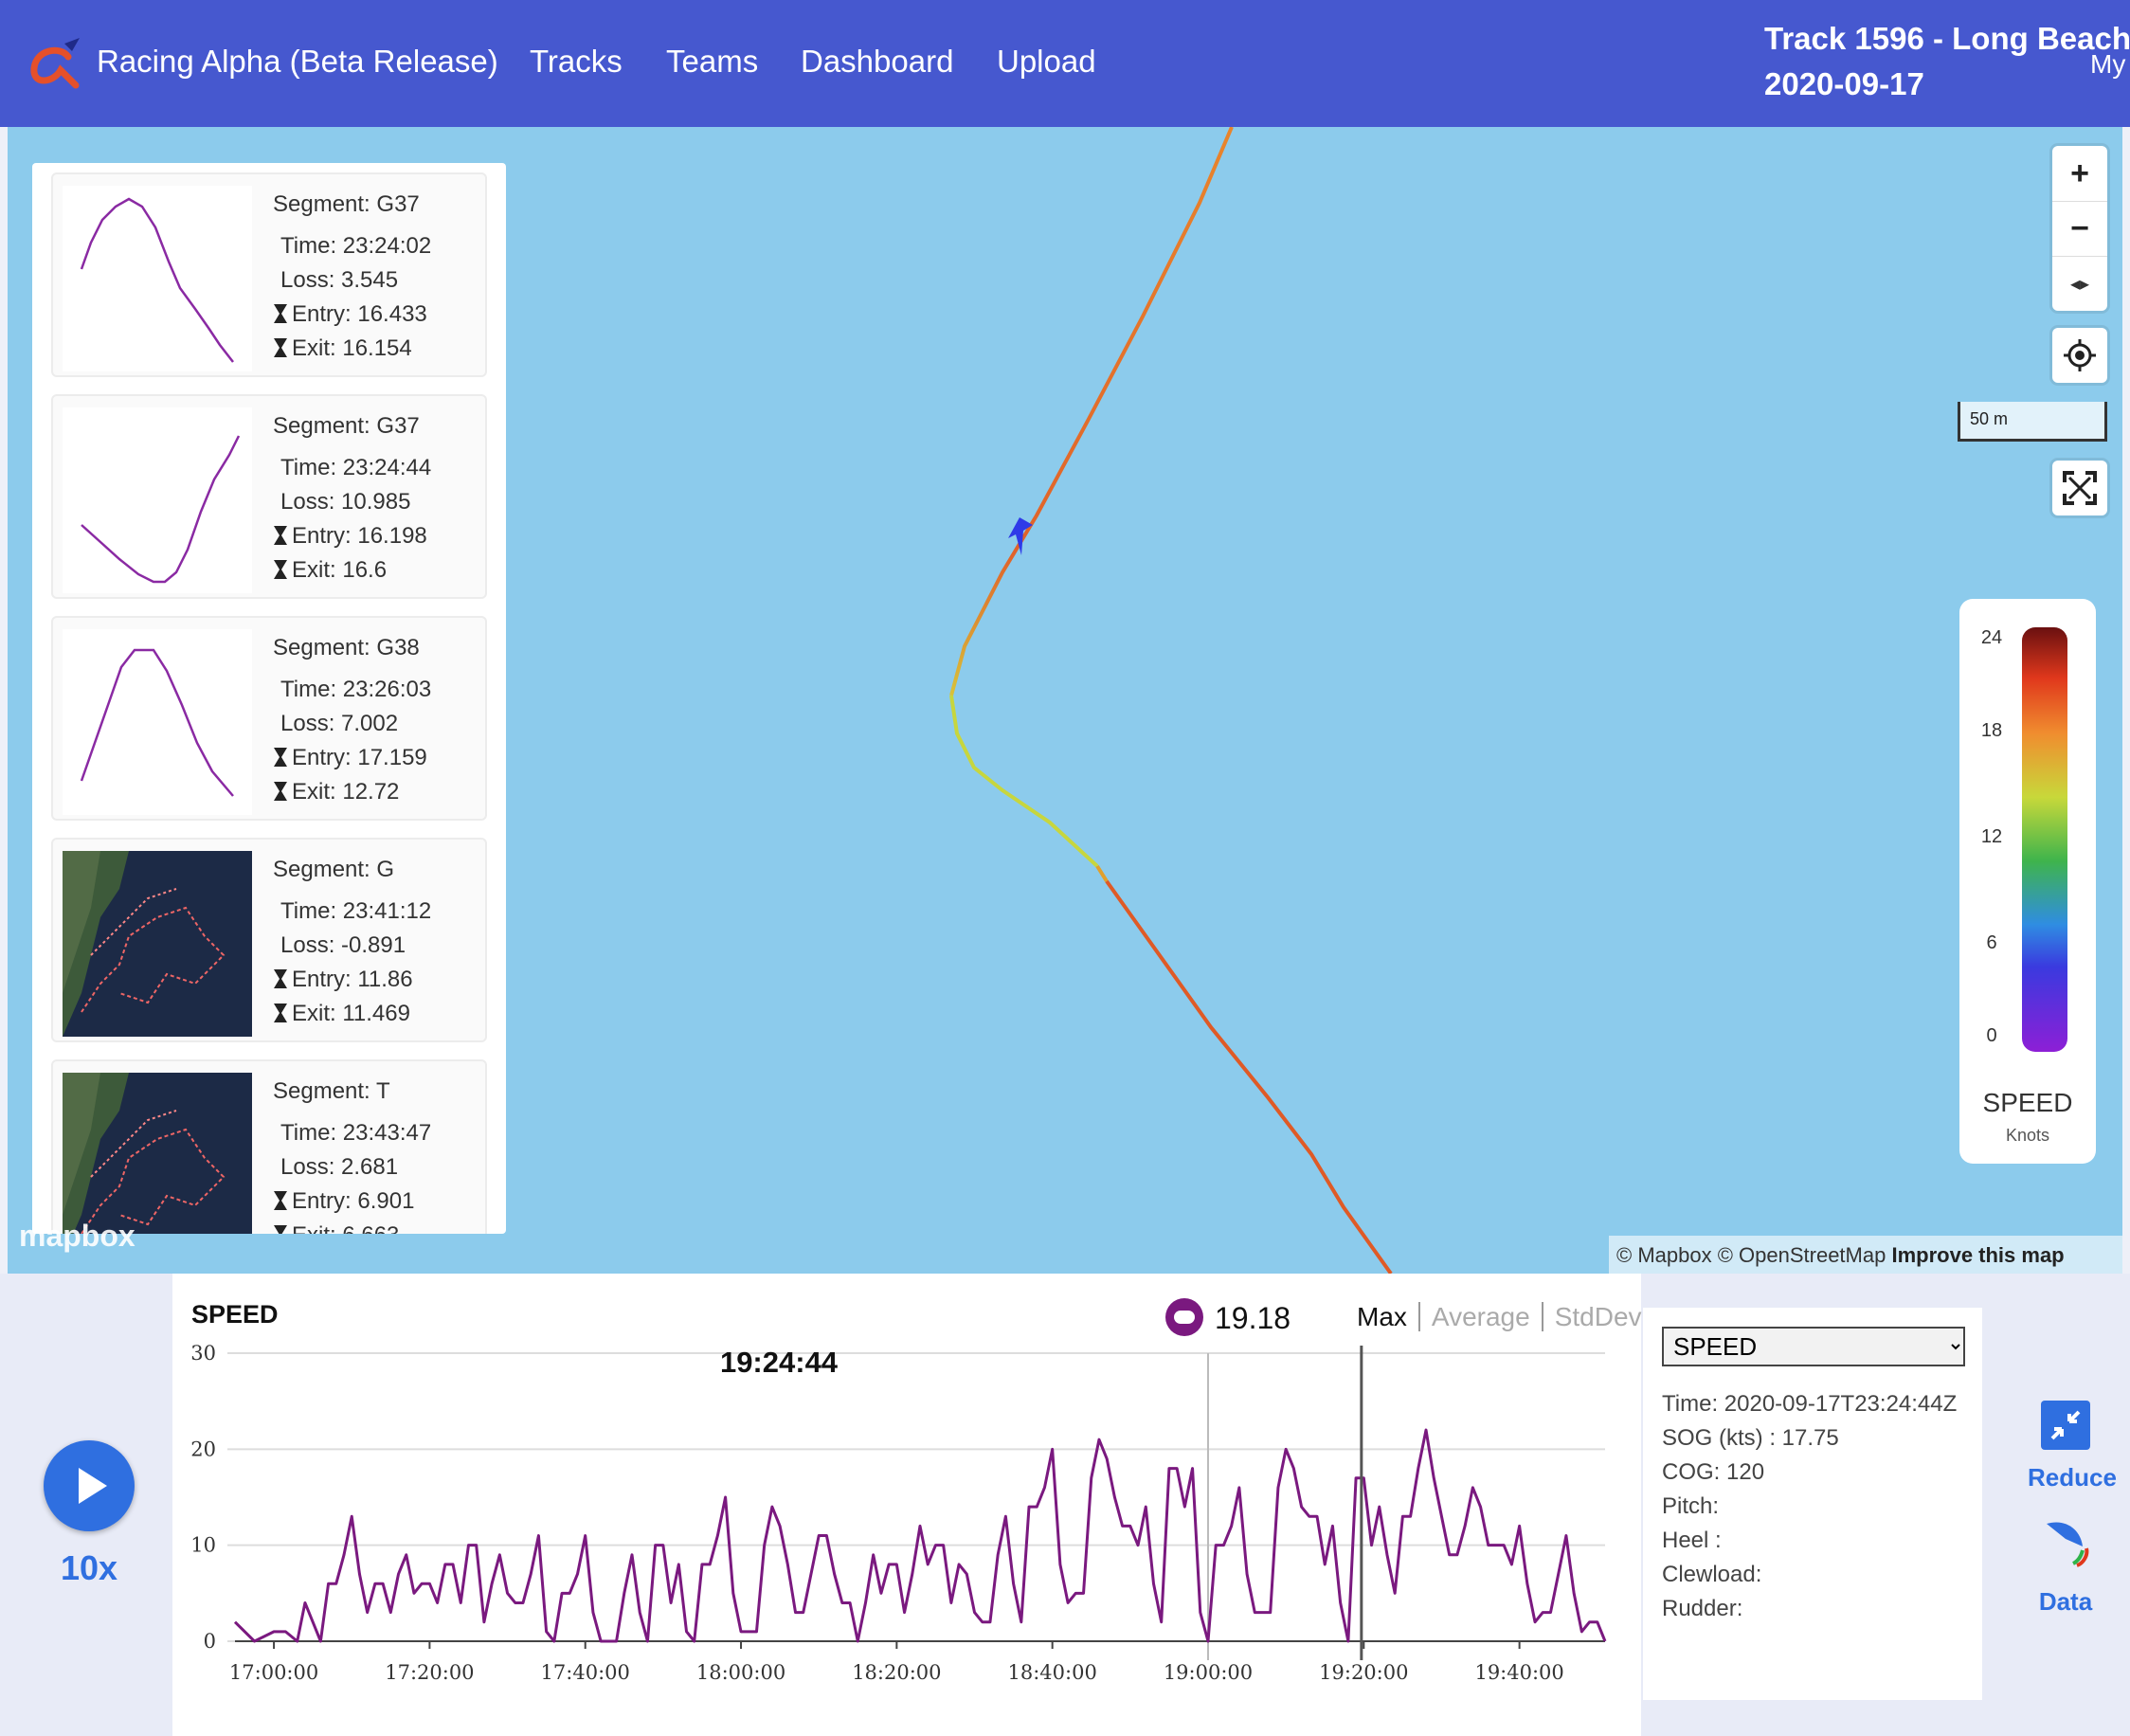  I want to click on segment-entry: Entry: 6.901, so click(353, 1201).